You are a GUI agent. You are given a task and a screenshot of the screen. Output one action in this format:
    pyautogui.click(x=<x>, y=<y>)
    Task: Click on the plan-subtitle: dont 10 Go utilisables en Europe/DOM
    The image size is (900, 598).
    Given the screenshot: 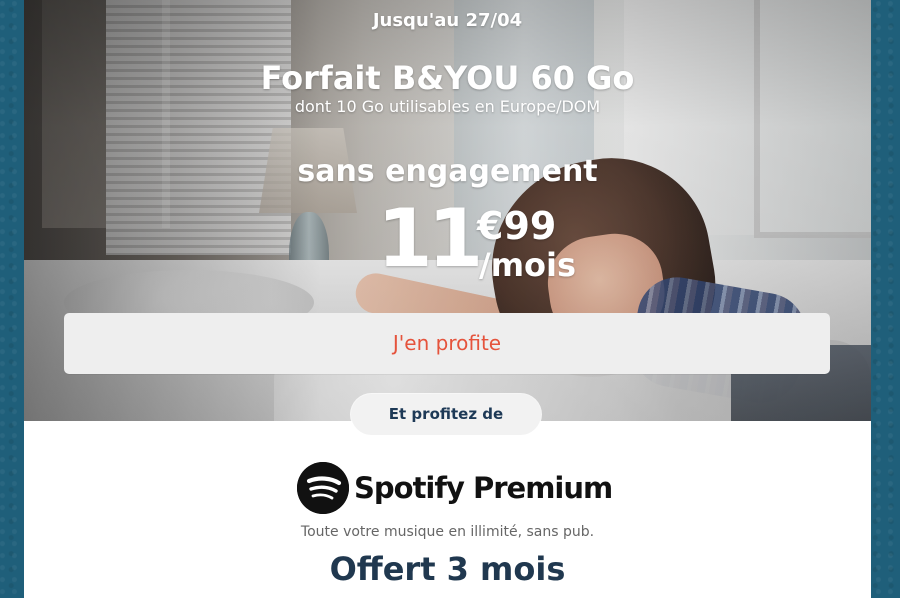 What is the action you would take?
    pyautogui.click(x=447, y=106)
    